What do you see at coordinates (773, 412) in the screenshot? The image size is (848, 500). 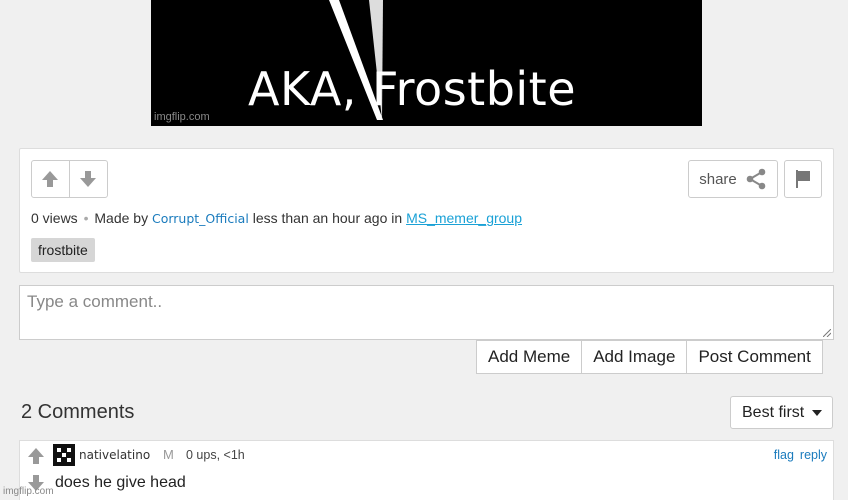 I see `sort-value: Best first` at bounding box center [773, 412].